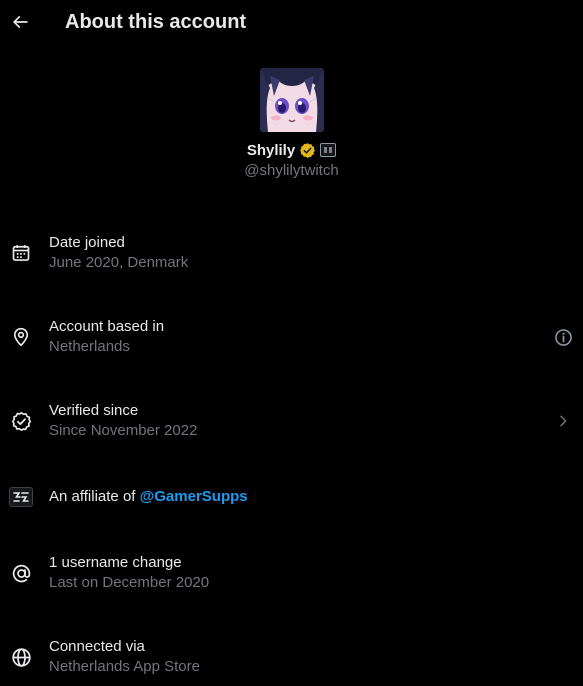  What do you see at coordinates (291, 100) in the screenshot?
I see `avatar` at bounding box center [291, 100].